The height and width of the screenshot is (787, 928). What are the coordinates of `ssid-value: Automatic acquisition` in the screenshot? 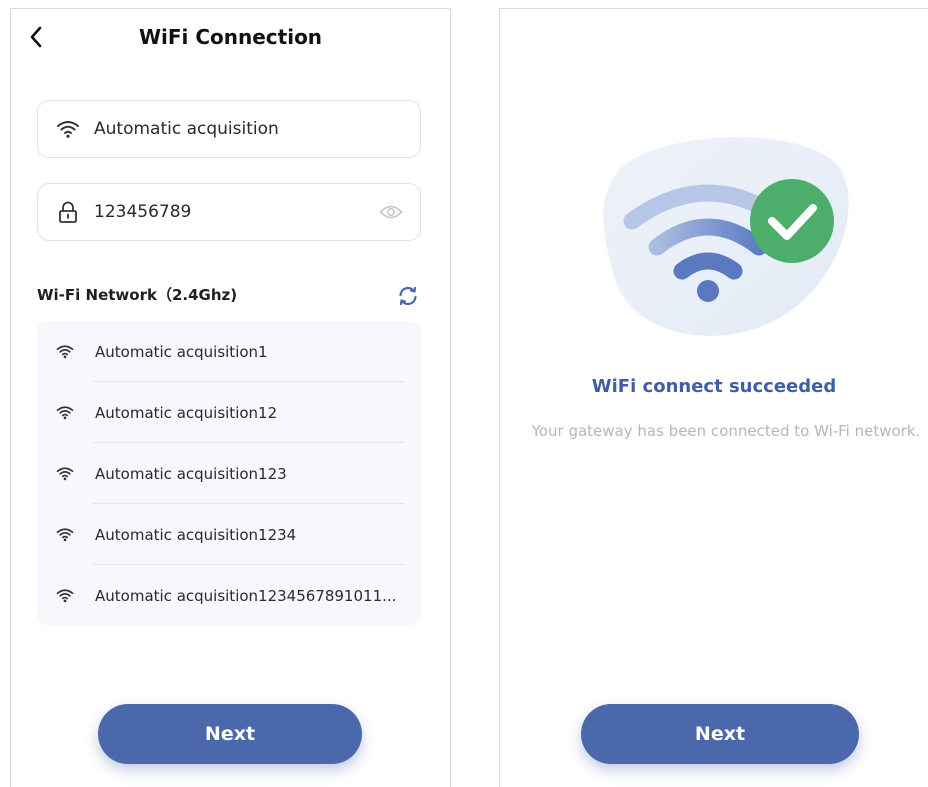 It's located at (186, 129).